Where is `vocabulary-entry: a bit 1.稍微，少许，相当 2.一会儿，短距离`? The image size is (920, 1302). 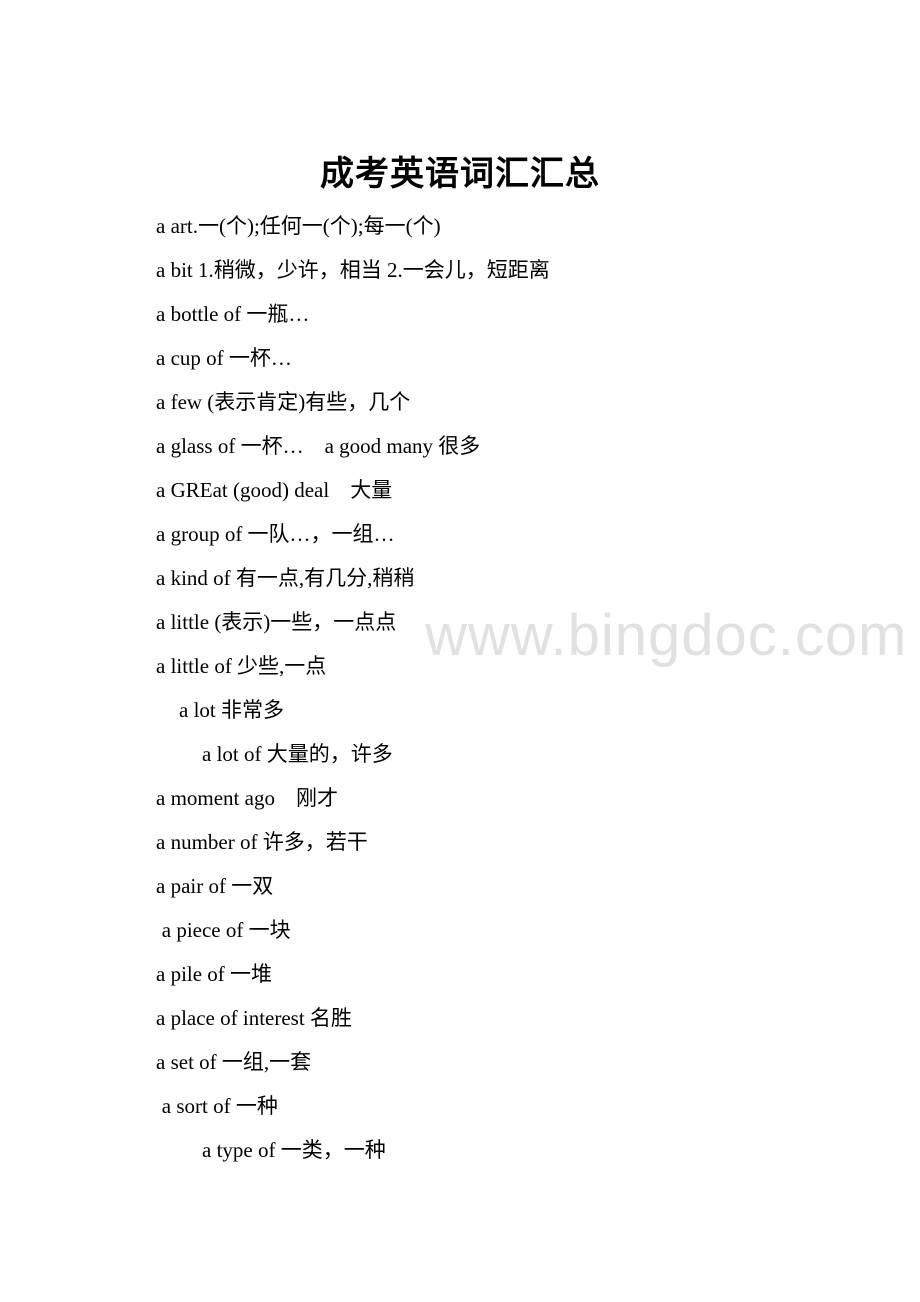
vocabulary-entry: a bit 1.稍微，少许，相当 2.一会儿，短距离 is located at coordinates (353, 270).